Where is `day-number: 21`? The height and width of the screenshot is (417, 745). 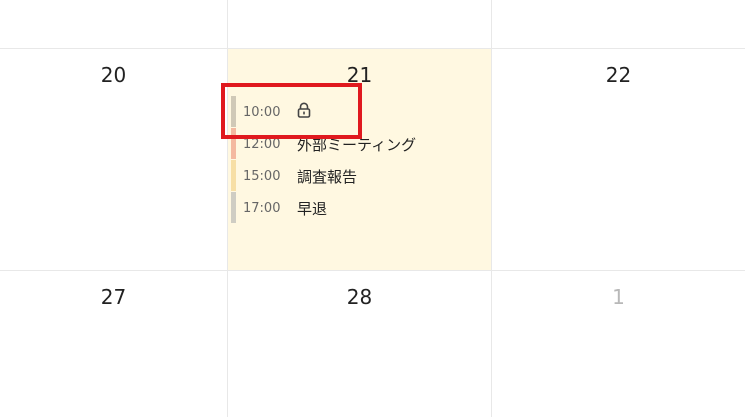 day-number: 21 is located at coordinates (359, 75).